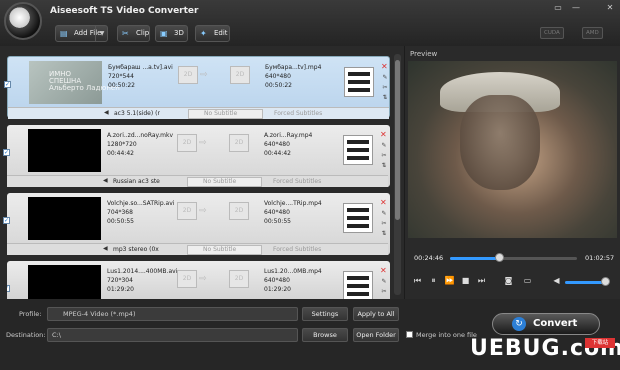 The image size is (620, 370). I want to click on audio-track-select: Russian ac3 ste, so click(148, 182).